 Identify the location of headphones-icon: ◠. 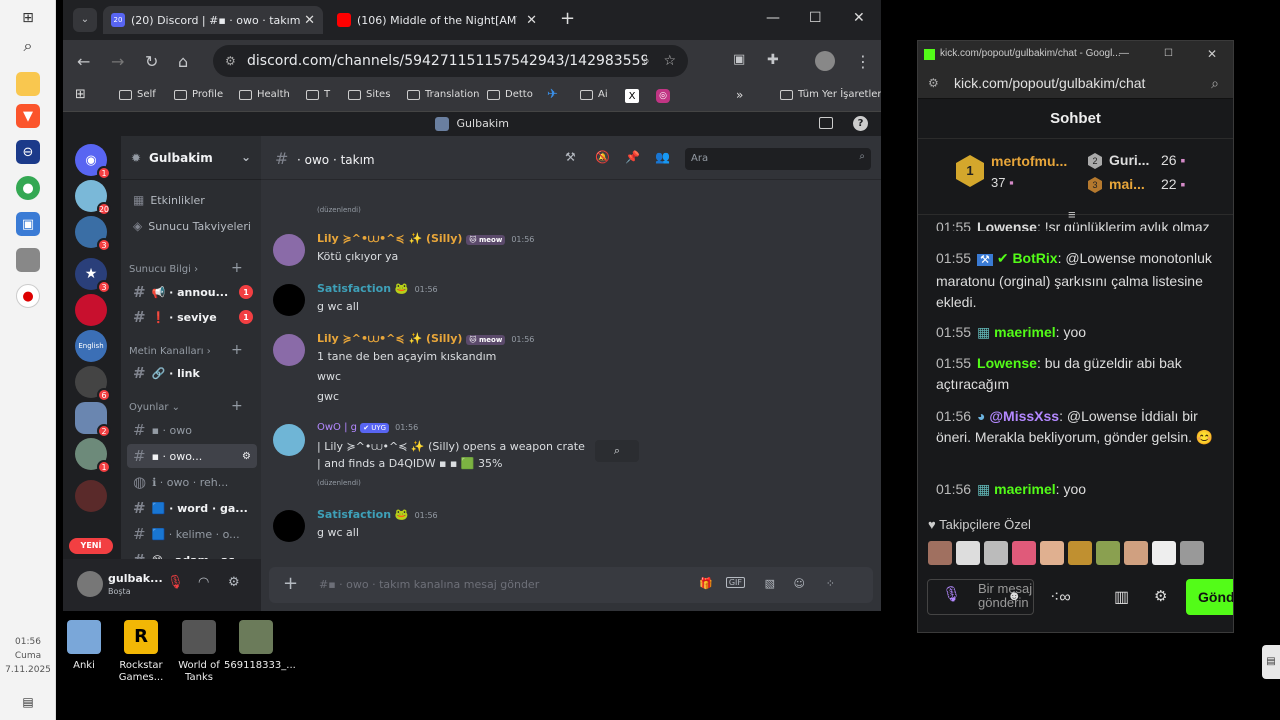
(203, 582).